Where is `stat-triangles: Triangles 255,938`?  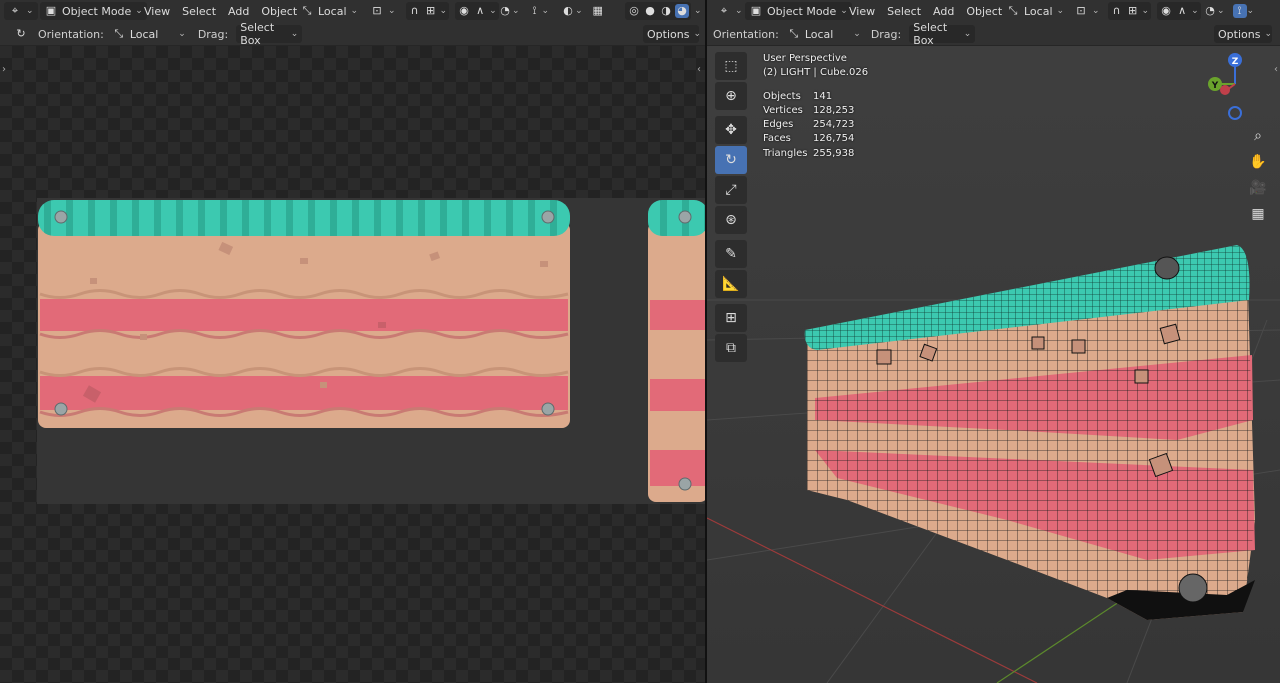
stat-triangles: Triangles 255,938 is located at coordinates (815, 154).